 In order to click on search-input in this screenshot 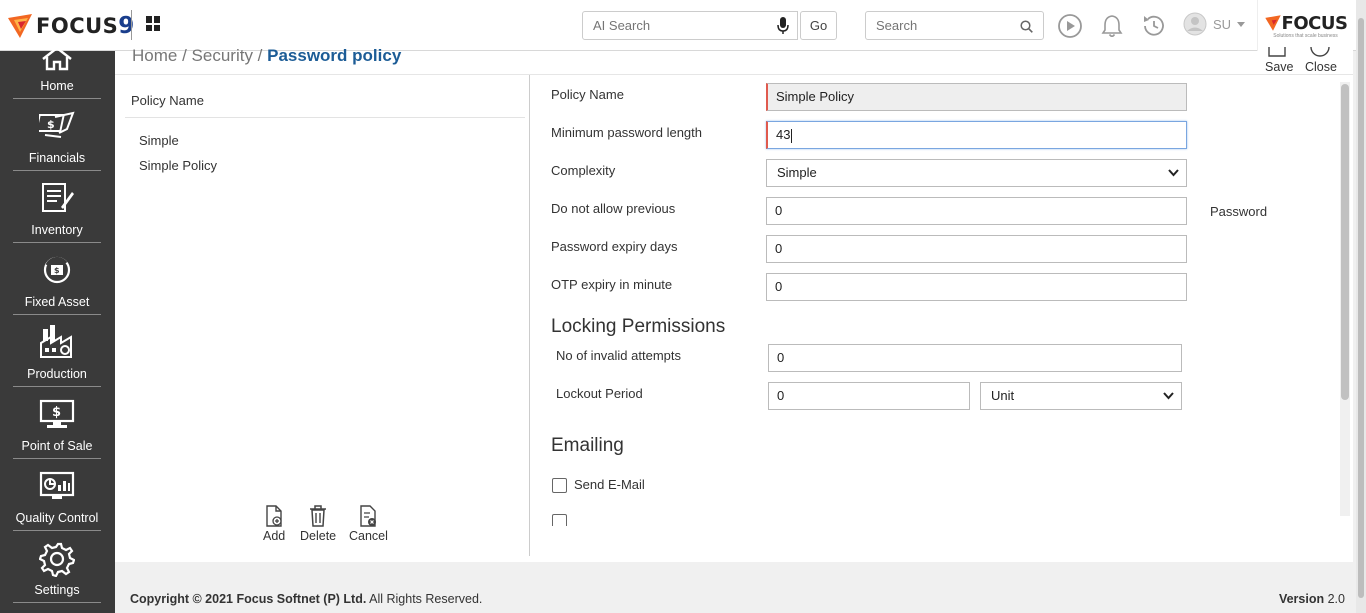, I will do `click(936, 25)`.